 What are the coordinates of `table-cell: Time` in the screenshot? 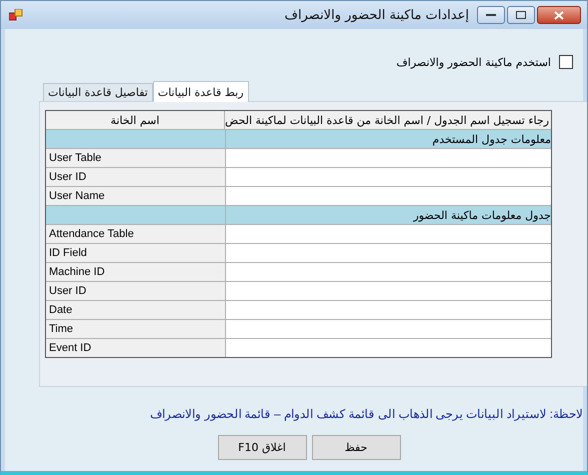 It's located at (136, 329).